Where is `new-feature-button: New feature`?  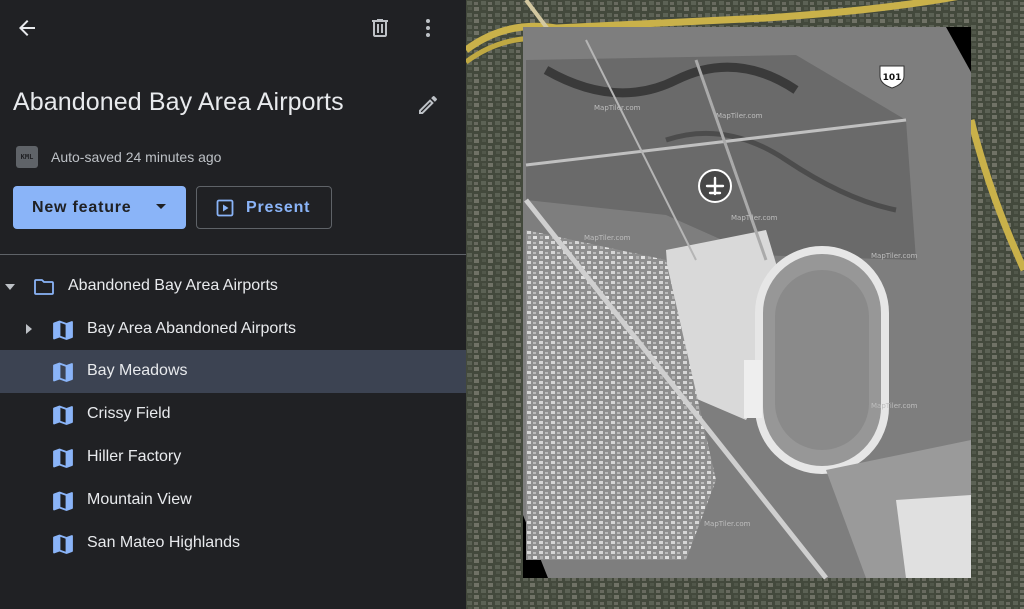
new-feature-button: New feature is located at coordinates (99, 207).